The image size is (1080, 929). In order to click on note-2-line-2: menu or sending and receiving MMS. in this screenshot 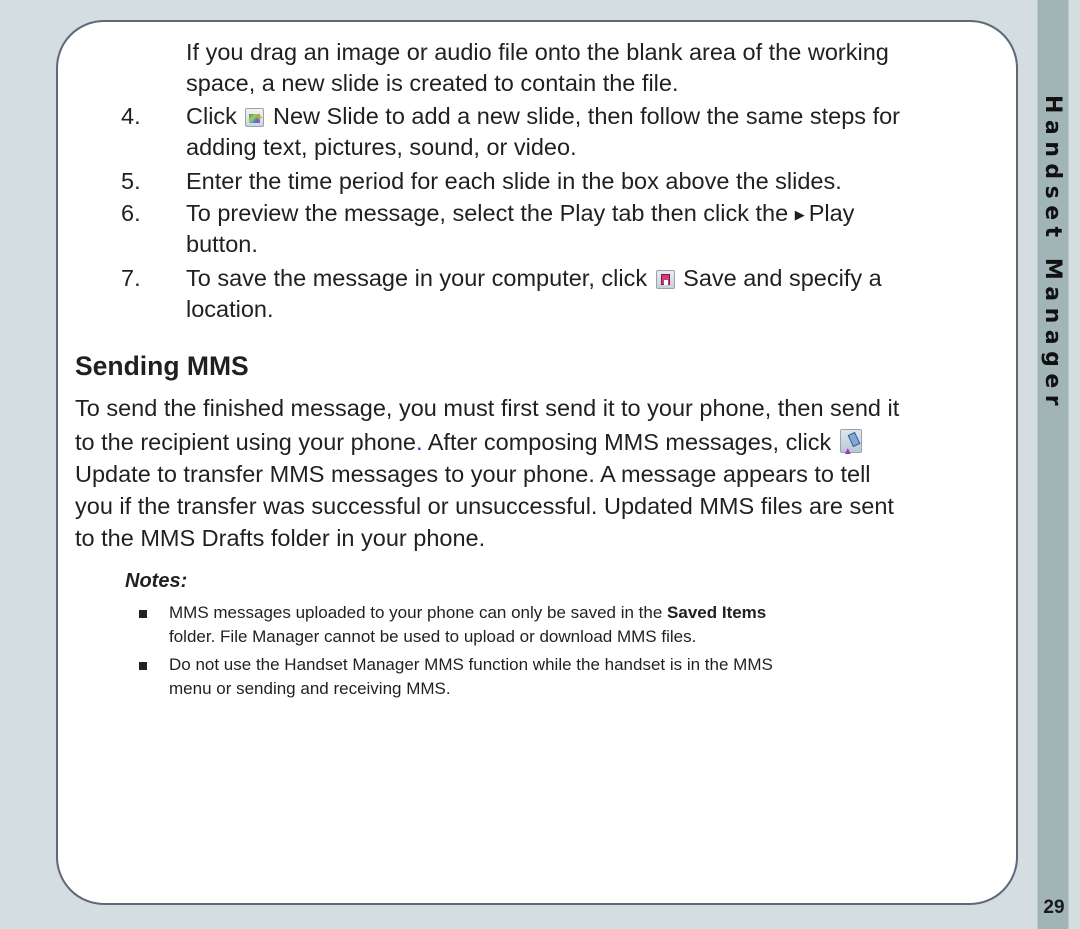, I will do `click(310, 688)`.